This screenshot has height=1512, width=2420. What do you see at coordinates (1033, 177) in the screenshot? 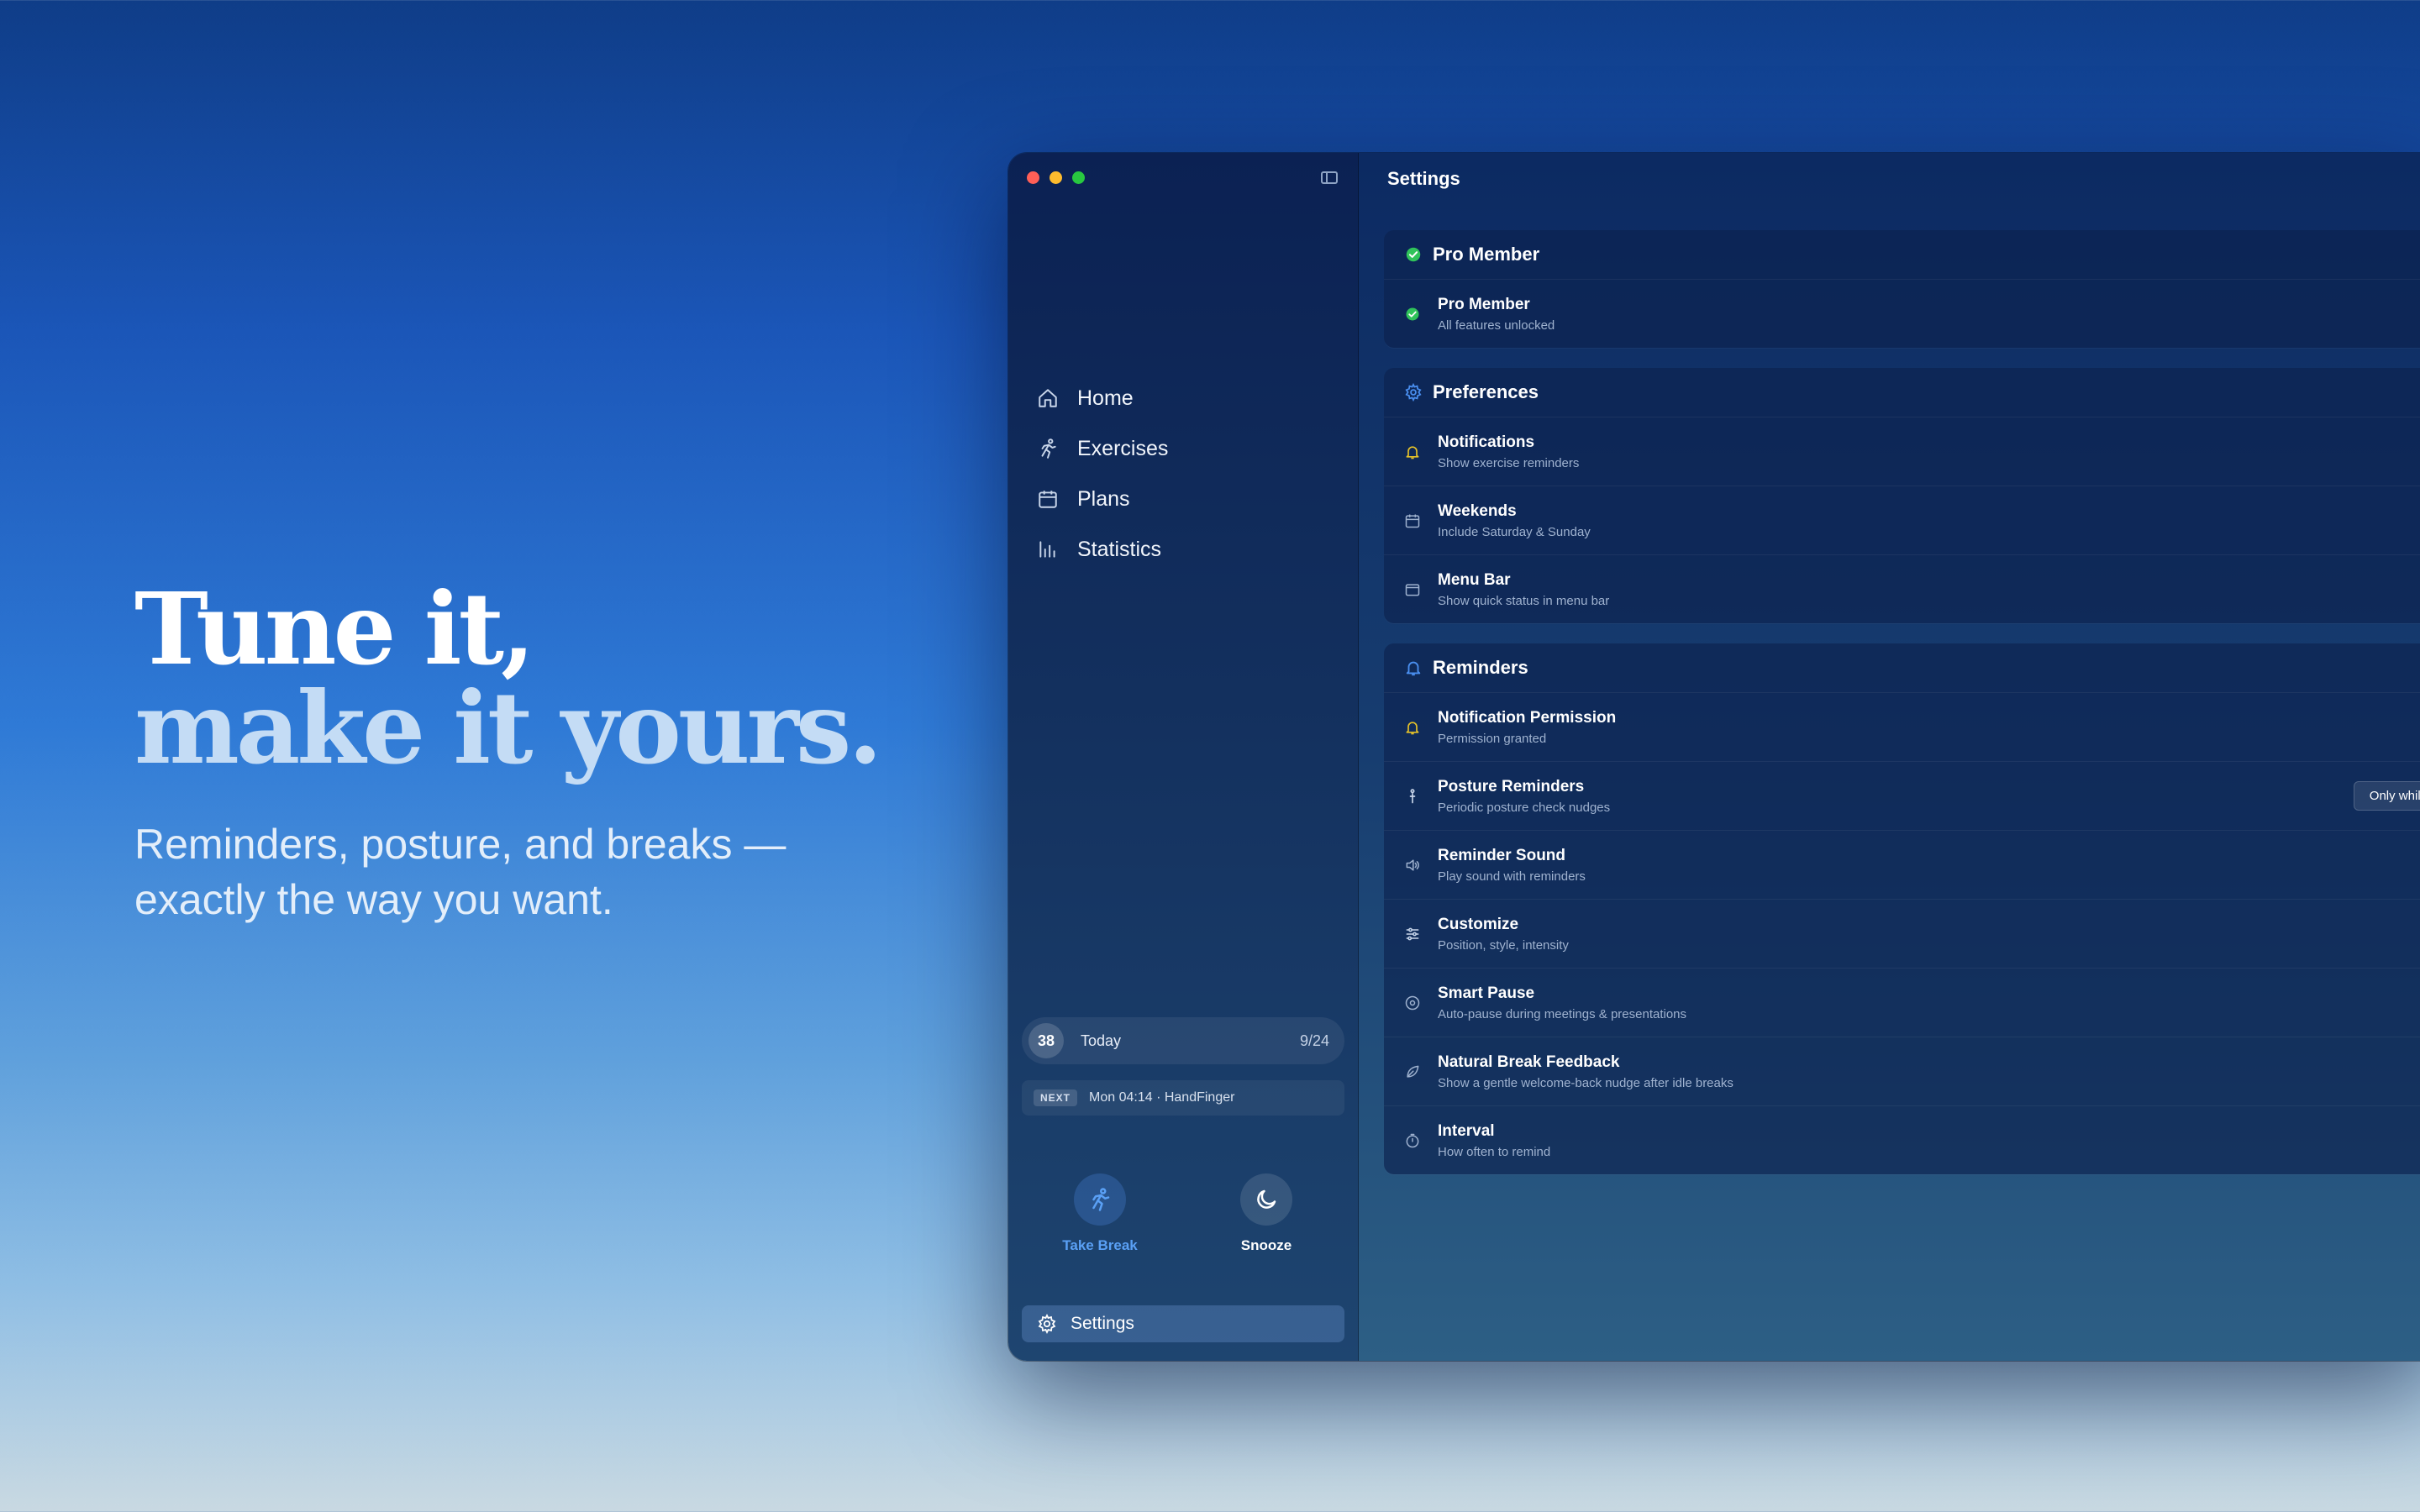
I see `close-window-button` at bounding box center [1033, 177].